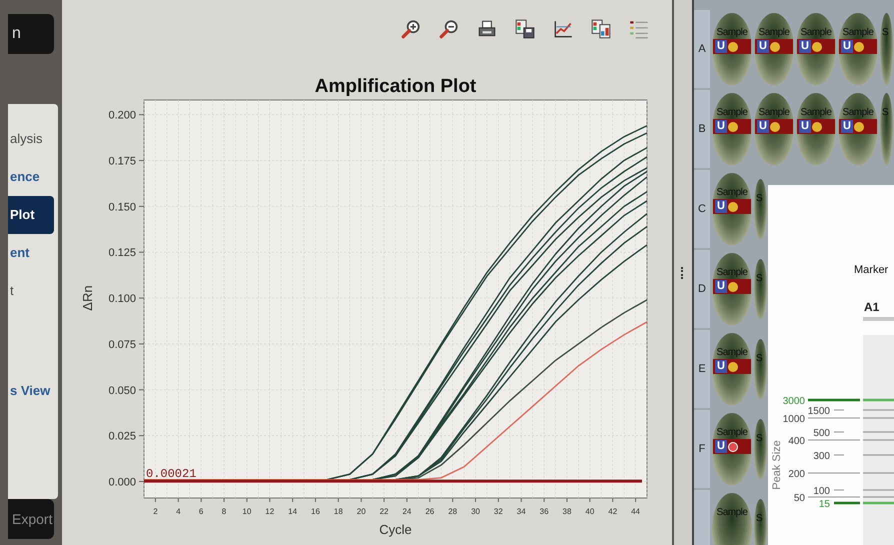 This screenshot has height=545, width=894. I want to click on size-label: 50, so click(799, 498).